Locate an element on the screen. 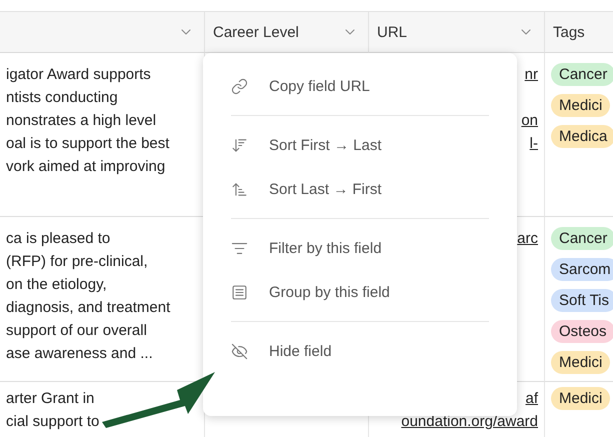 Image resolution: width=613 pixels, height=437 pixels. column-header: URL is located at coordinates (457, 32).